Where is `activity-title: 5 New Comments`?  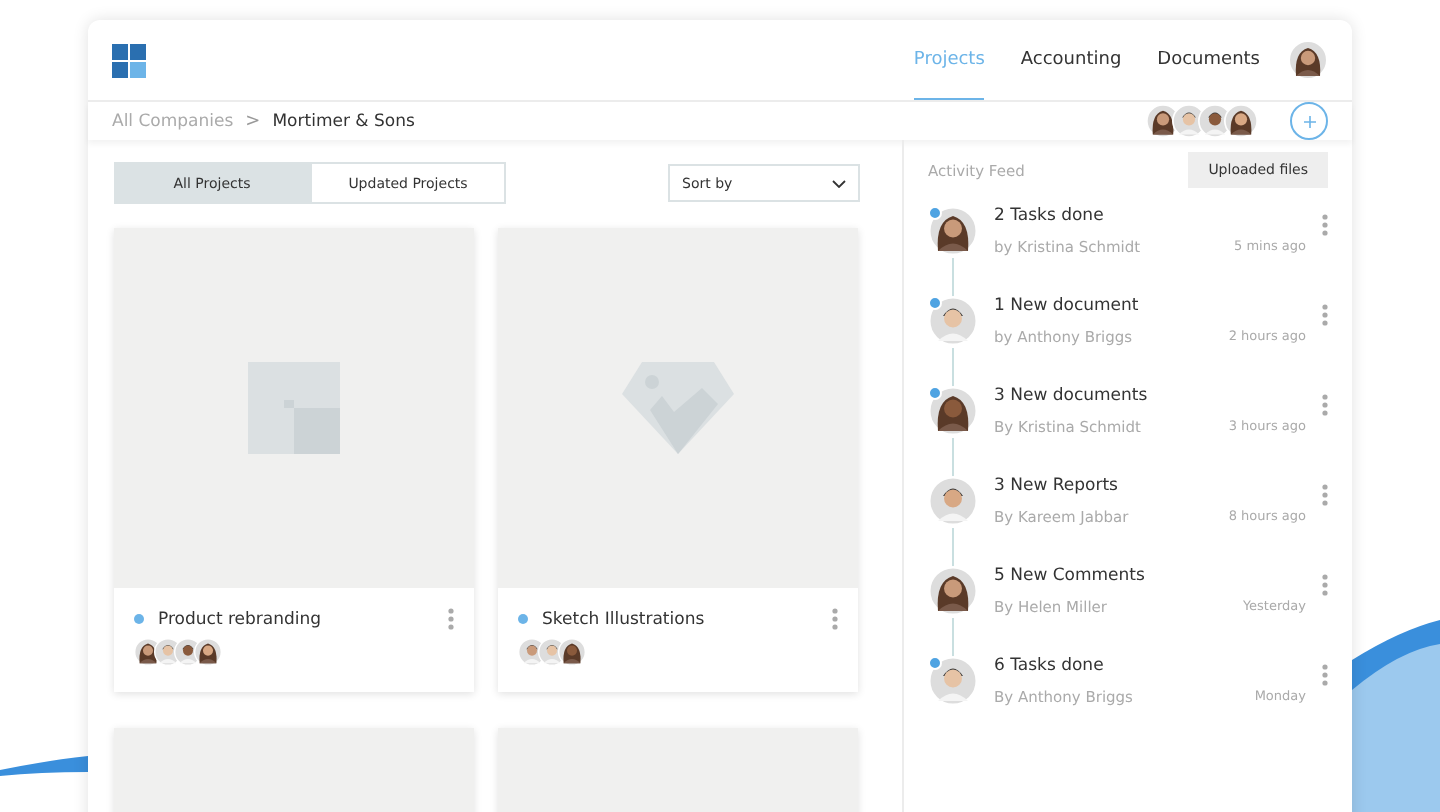 activity-title: 5 New Comments is located at coordinates (1070, 576).